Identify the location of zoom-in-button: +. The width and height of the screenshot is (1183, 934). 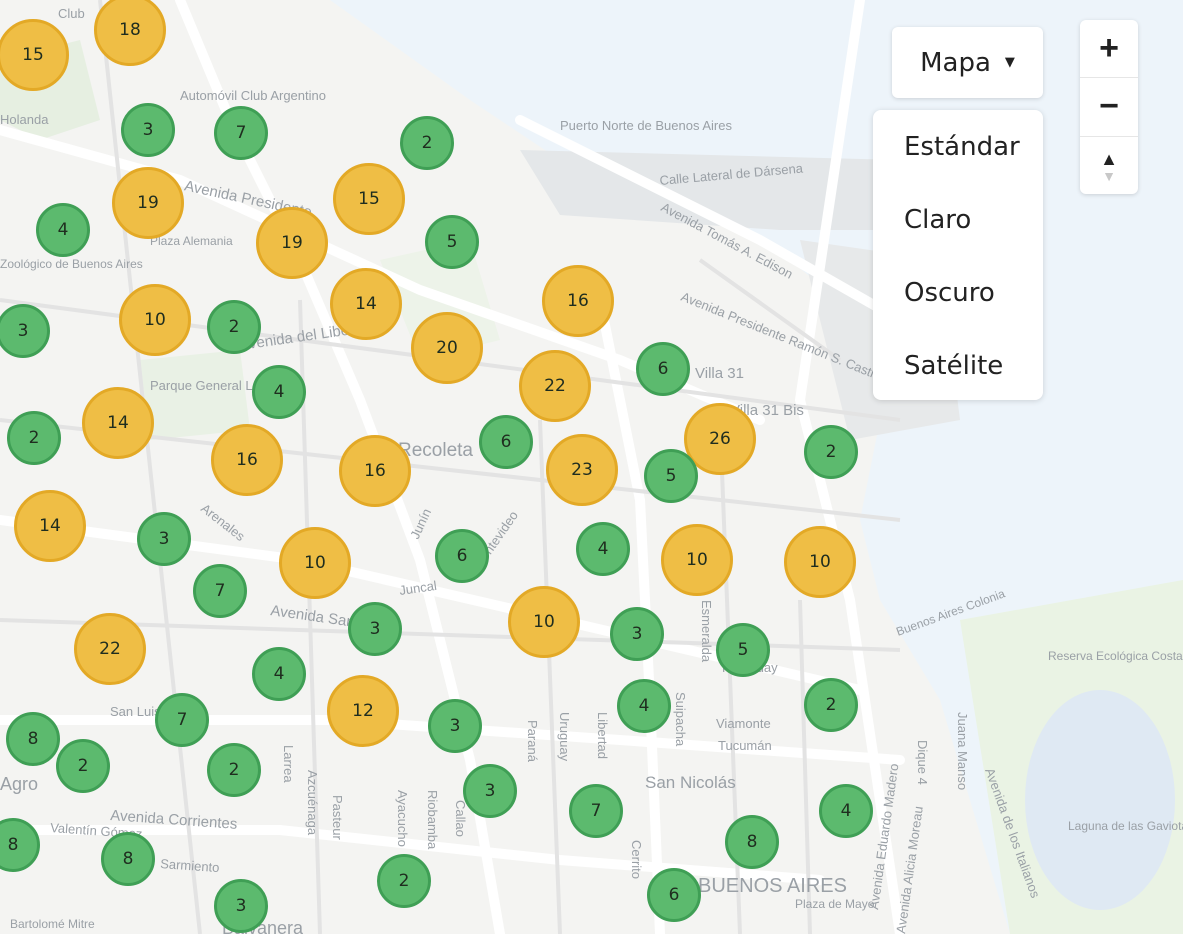
(1109, 49).